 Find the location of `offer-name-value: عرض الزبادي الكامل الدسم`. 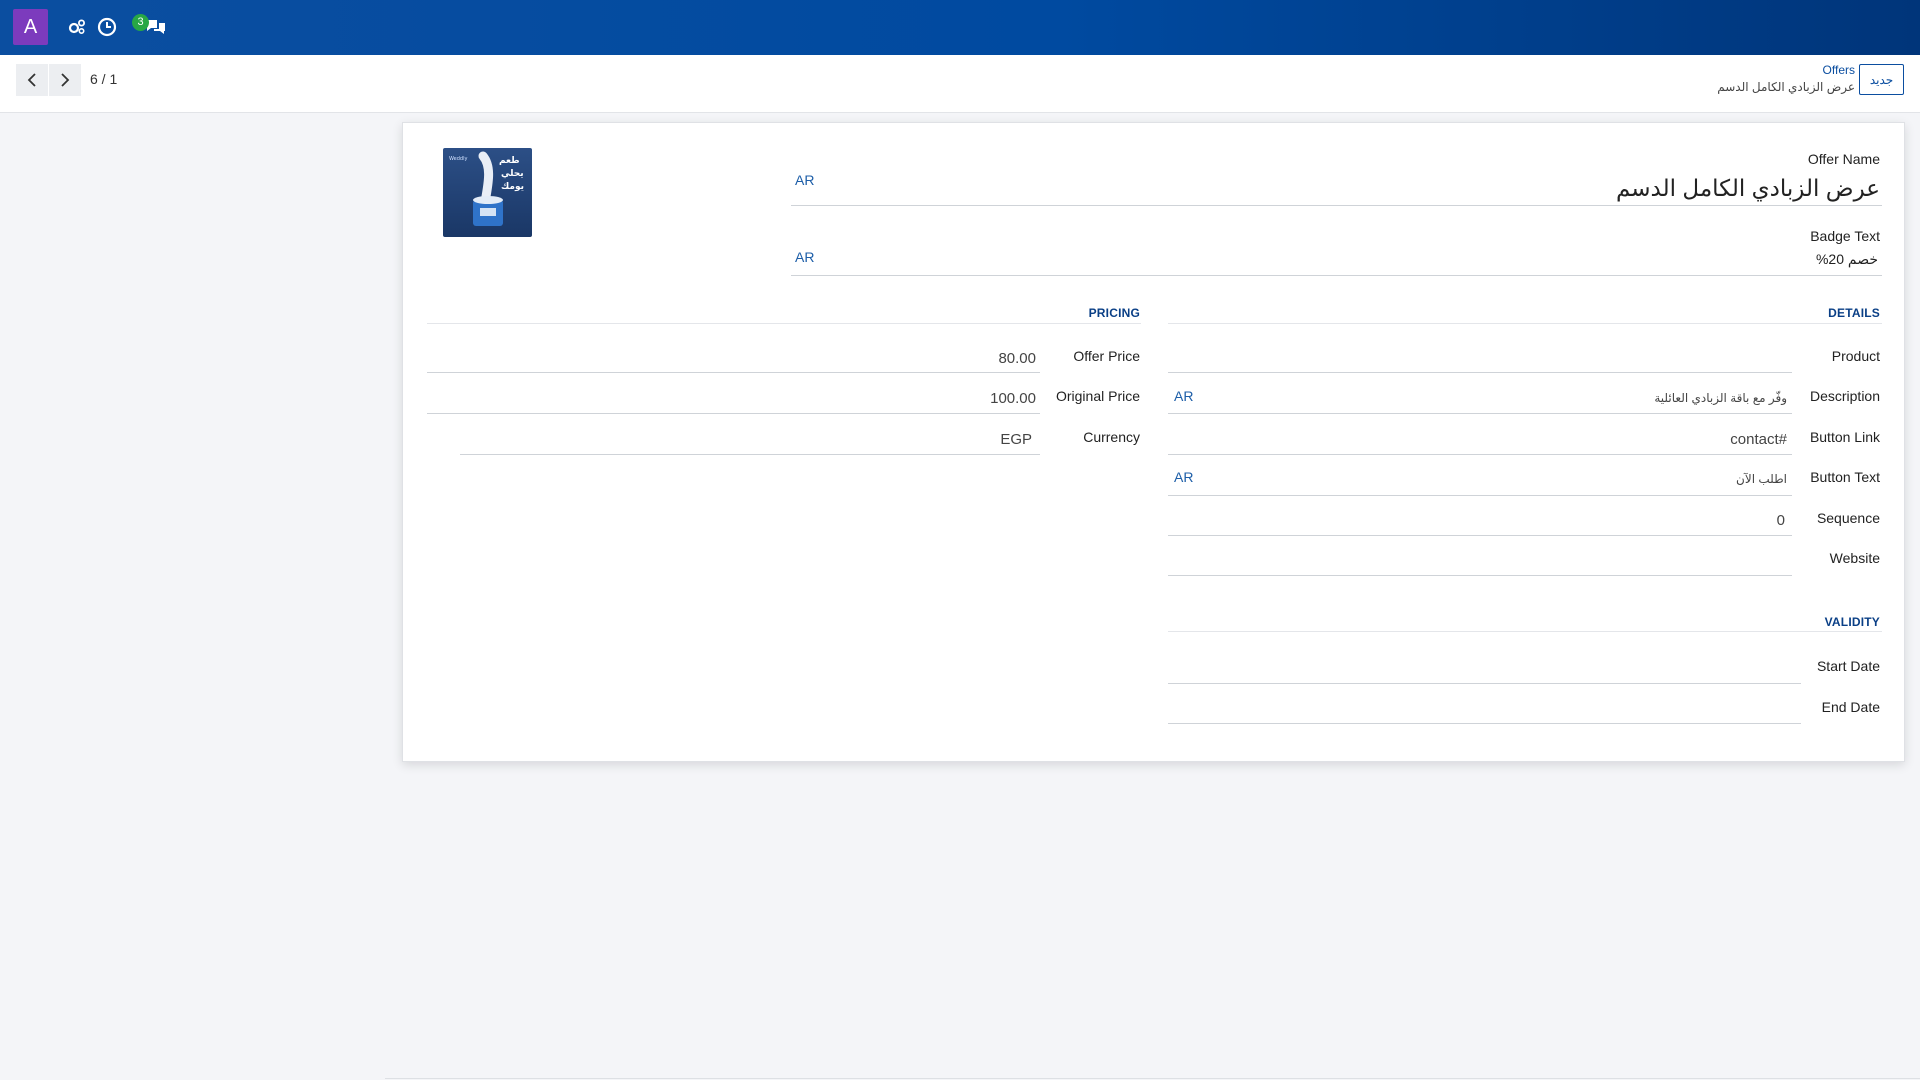

offer-name-value: عرض الزبادي الكامل الدسم is located at coordinates (1748, 188).